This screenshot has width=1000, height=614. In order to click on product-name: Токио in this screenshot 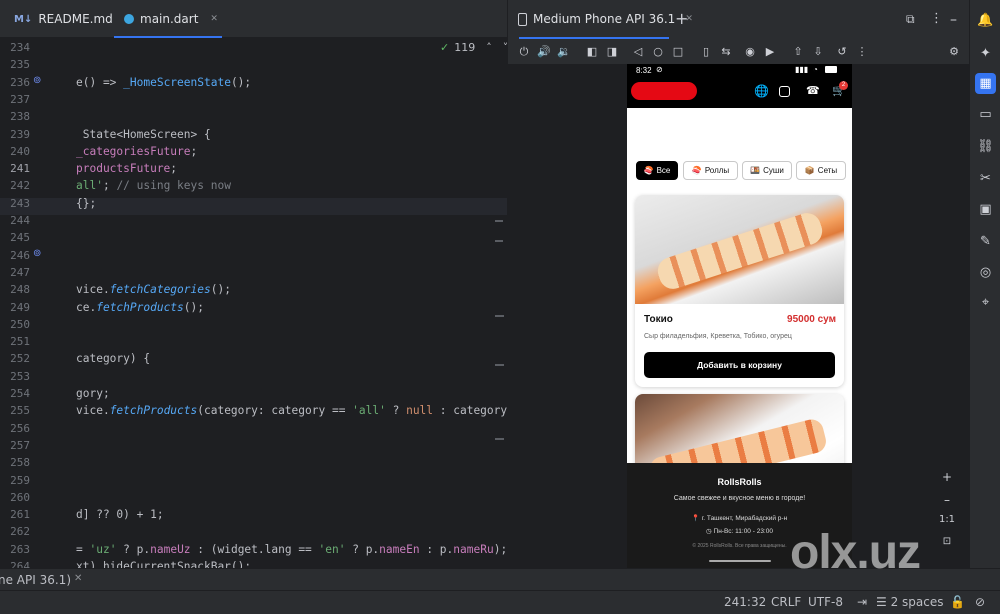, I will do `click(658, 319)`.